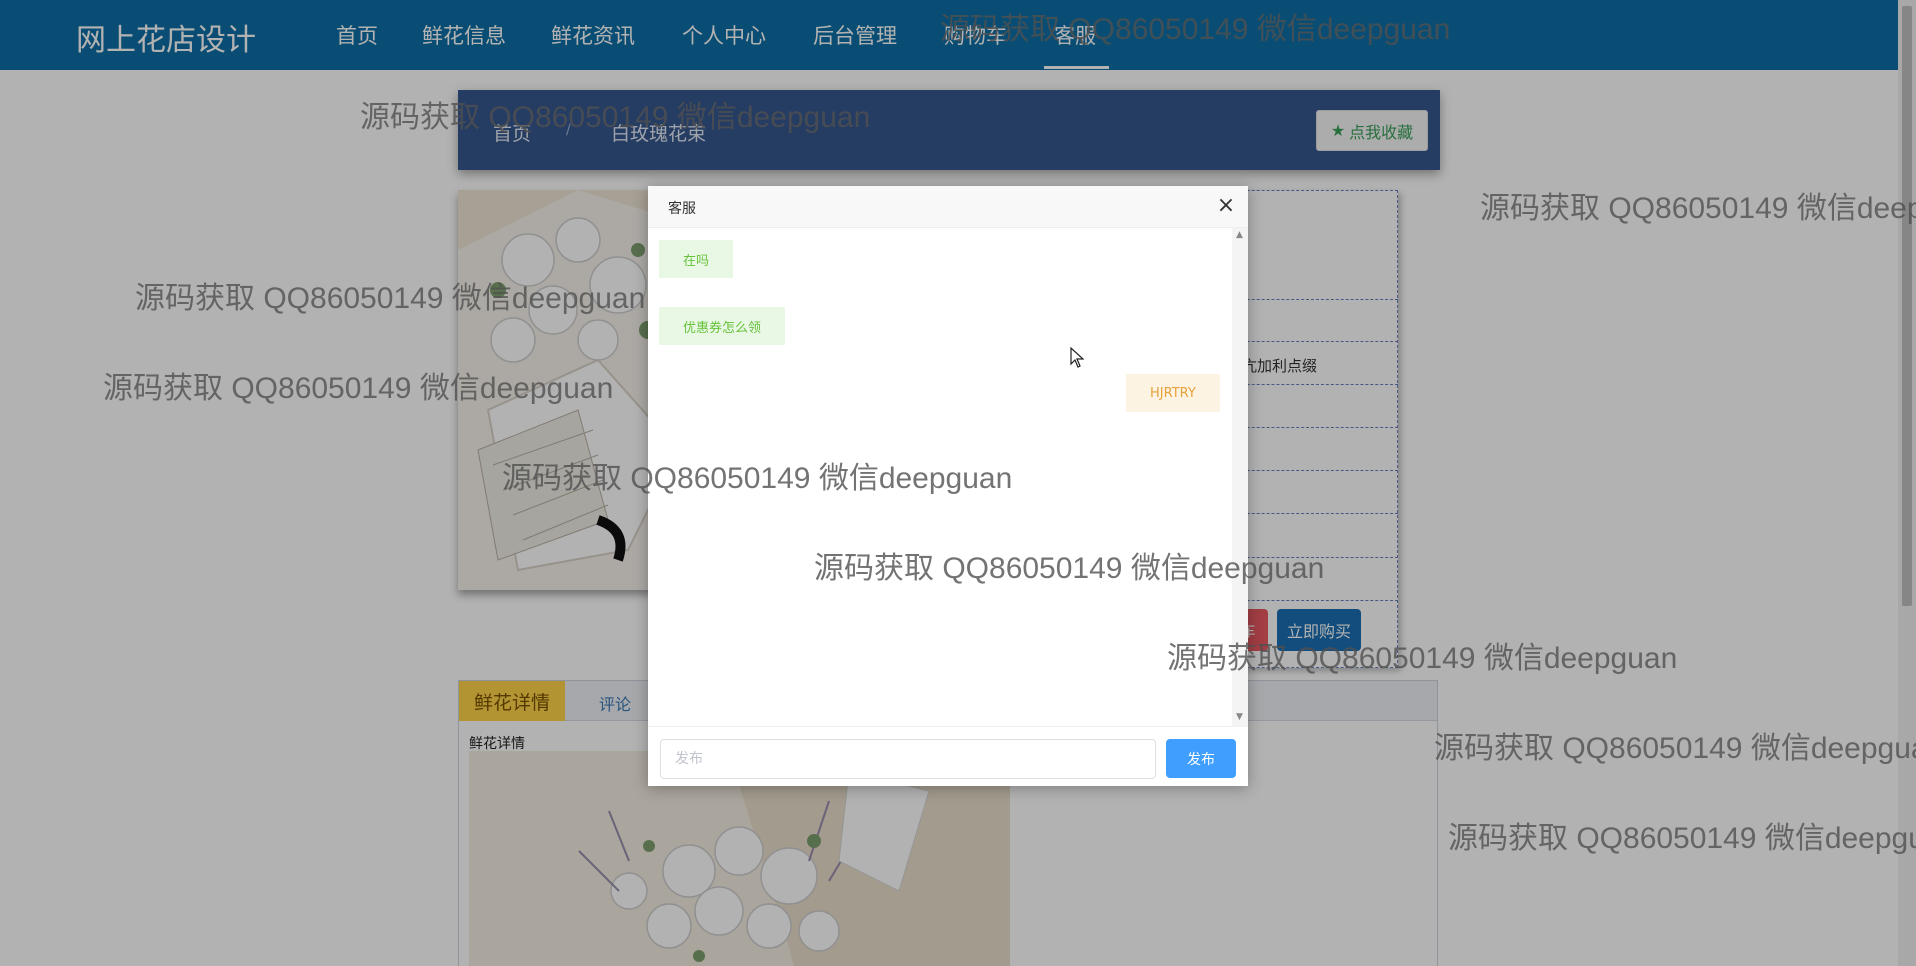 The height and width of the screenshot is (966, 1916). Describe the element at coordinates (948, 207) in the screenshot. I see `dialog-header: 客服 ×` at that location.